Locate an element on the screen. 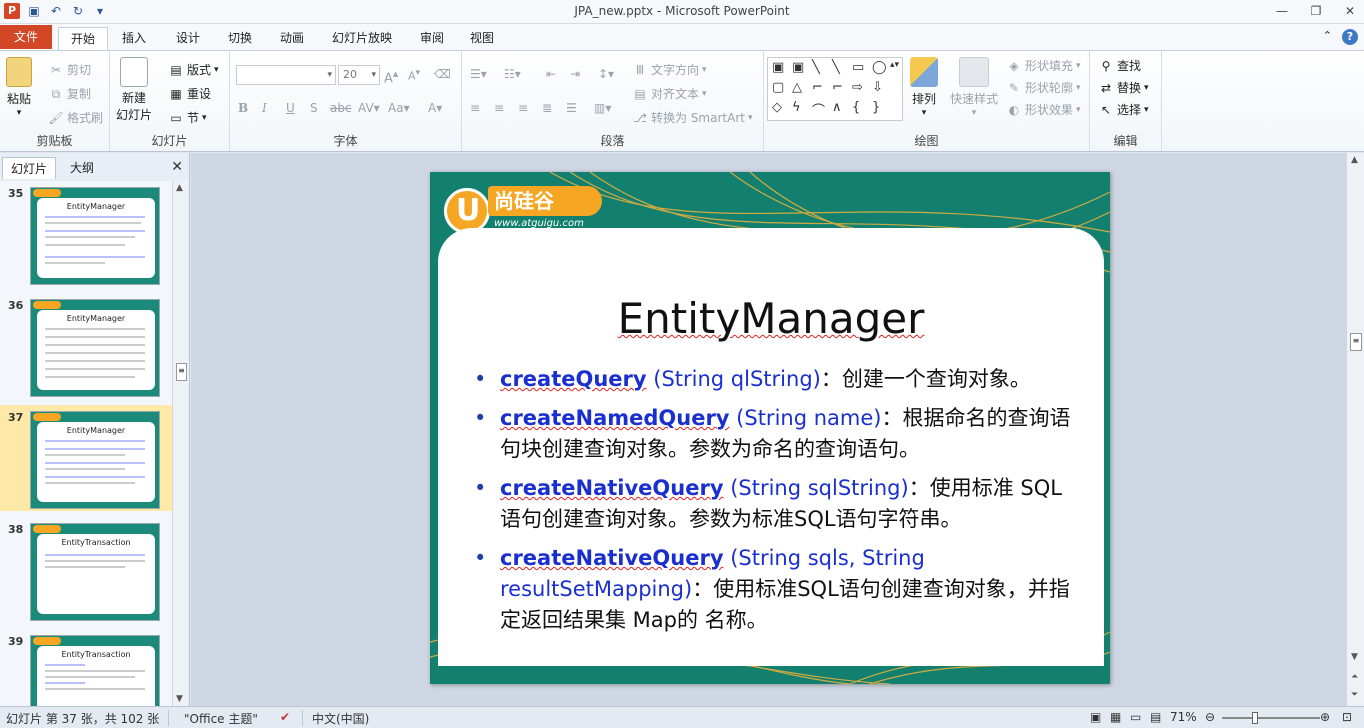 This screenshot has height=728, width=1364. thumbnail-39: 39 EntityTransaction is located at coordinates (86, 667).